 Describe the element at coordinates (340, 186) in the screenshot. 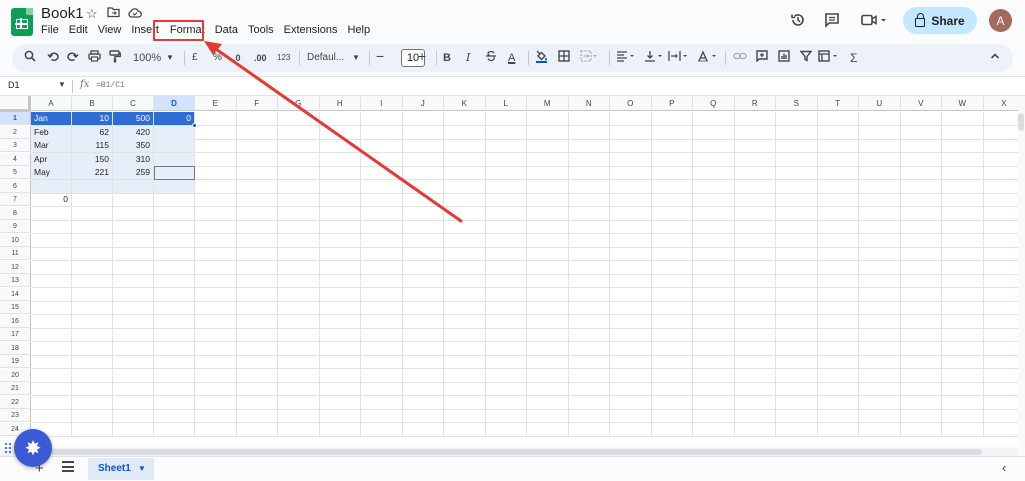

I see `cell-h6` at that location.